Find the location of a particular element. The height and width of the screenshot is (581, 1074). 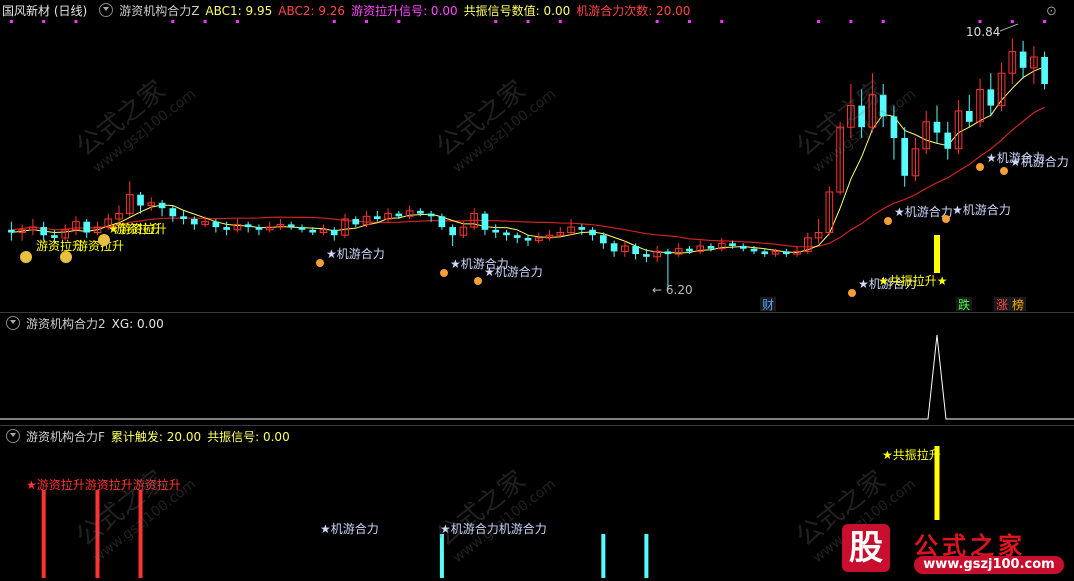

resonance-bar is located at coordinates (936, 254).